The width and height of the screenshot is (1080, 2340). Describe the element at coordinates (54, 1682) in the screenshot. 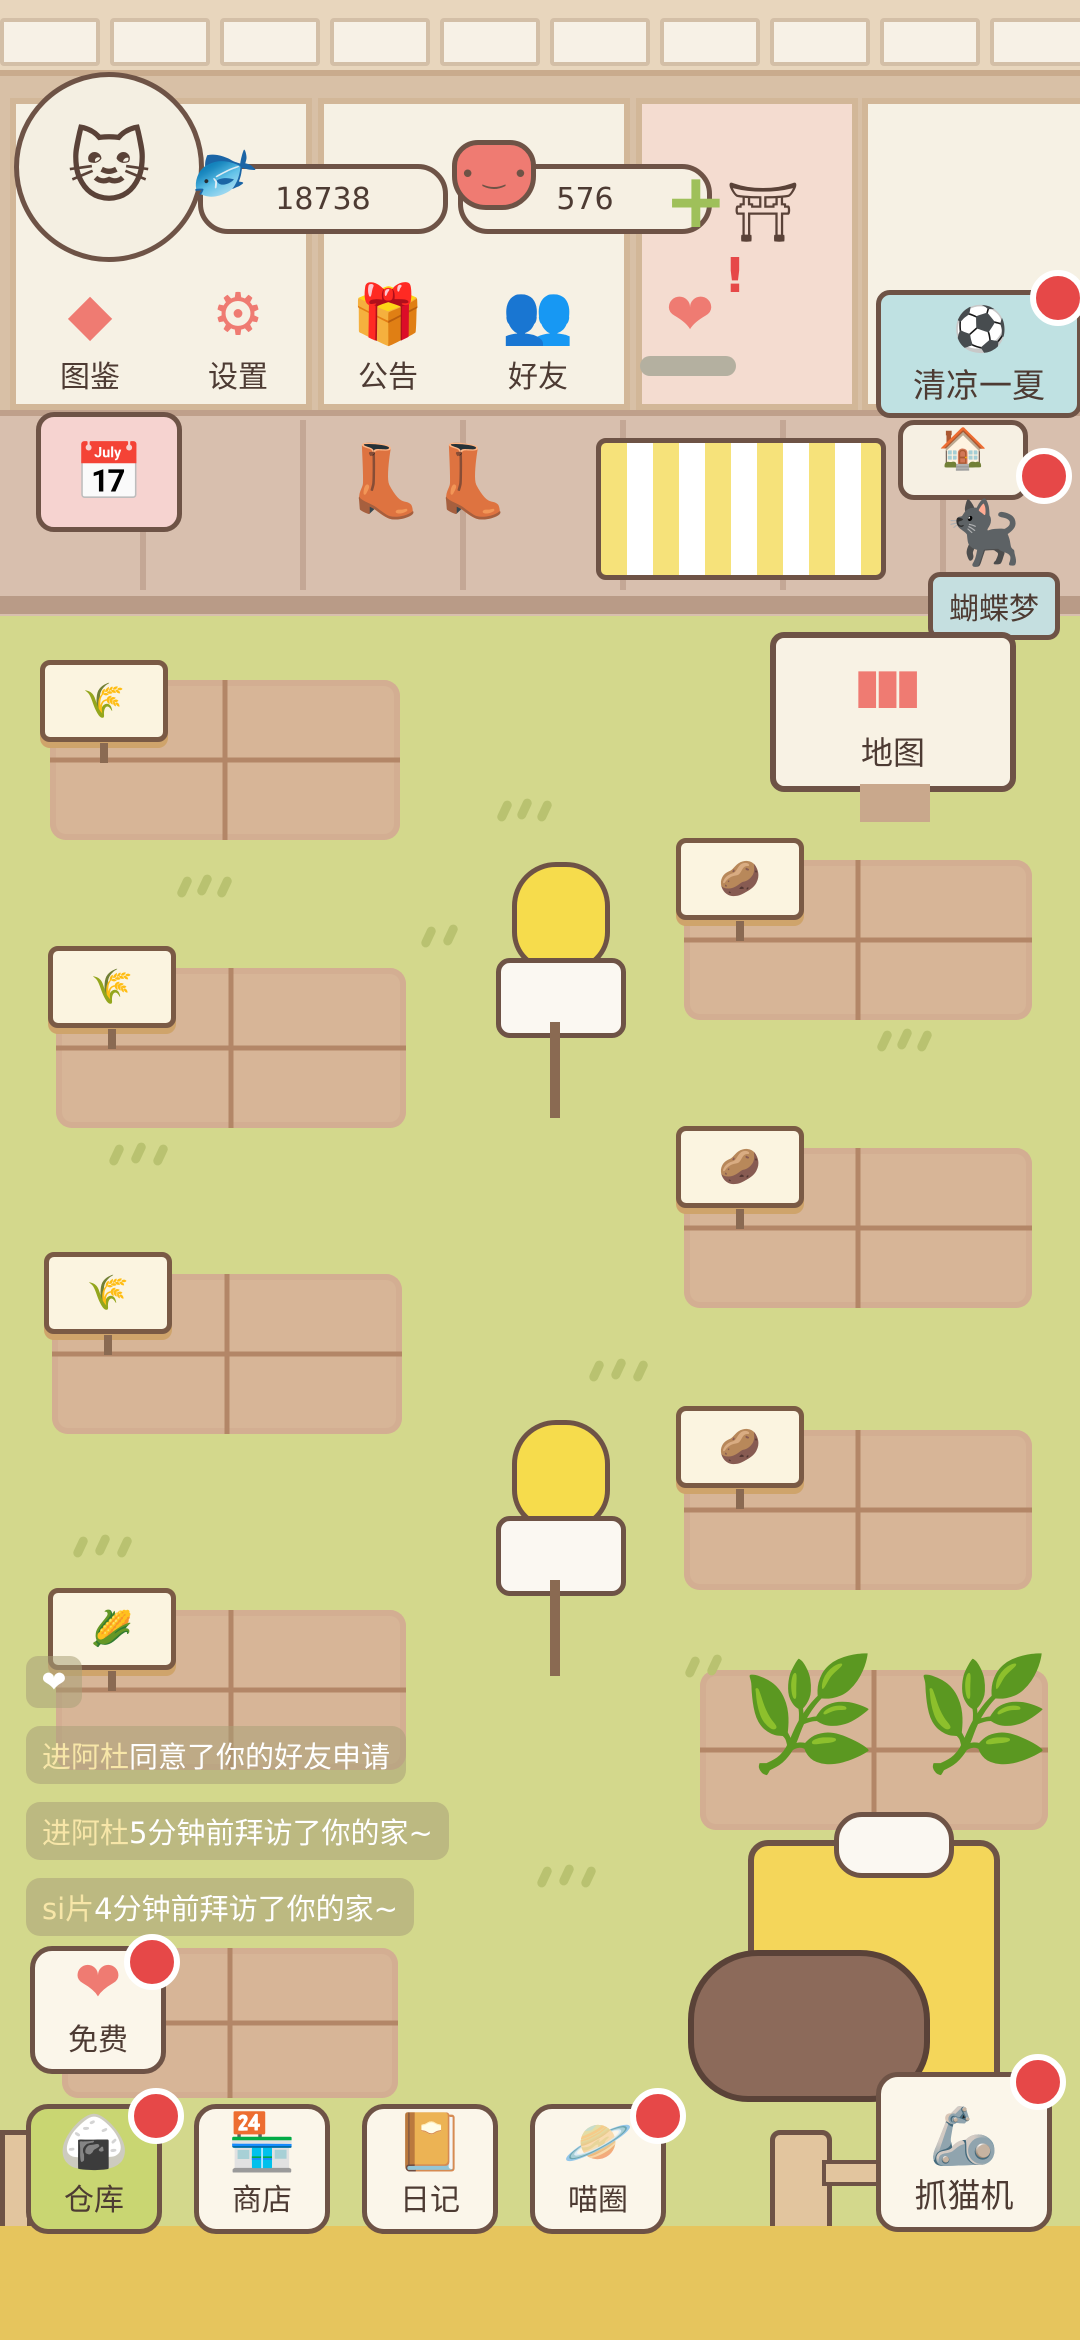

I see `chat-toggle-icon: ❤` at that location.